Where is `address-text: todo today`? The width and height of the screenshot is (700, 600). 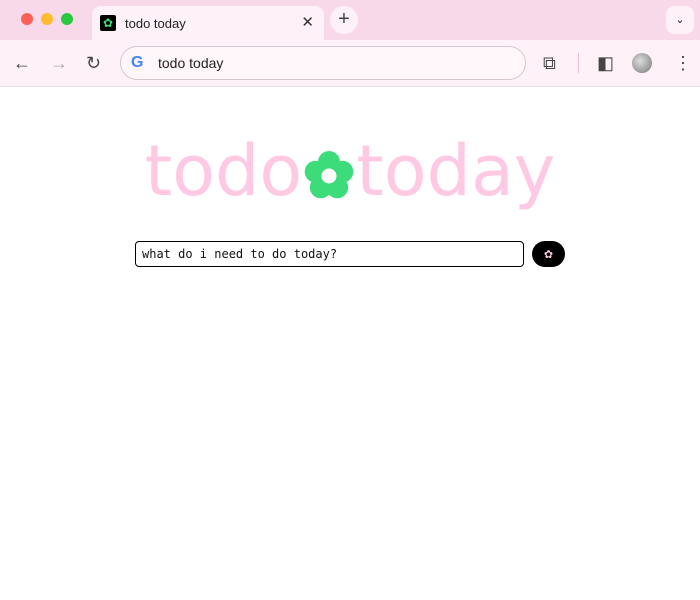
address-text: todo today is located at coordinates (191, 63).